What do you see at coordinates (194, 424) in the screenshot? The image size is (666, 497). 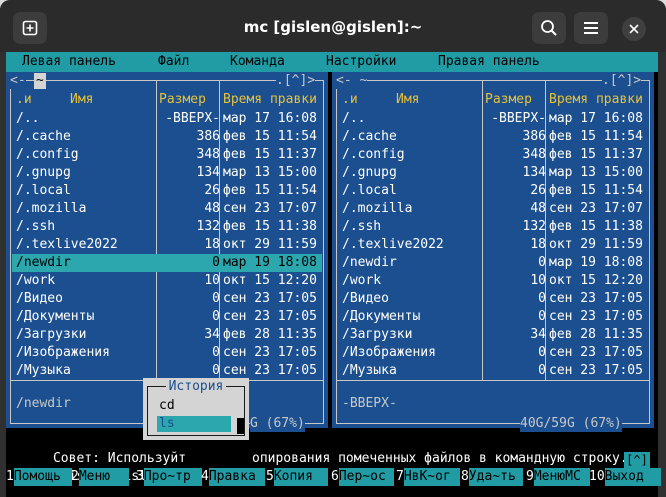 I see `history-item-selected: ls` at bounding box center [194, 424].